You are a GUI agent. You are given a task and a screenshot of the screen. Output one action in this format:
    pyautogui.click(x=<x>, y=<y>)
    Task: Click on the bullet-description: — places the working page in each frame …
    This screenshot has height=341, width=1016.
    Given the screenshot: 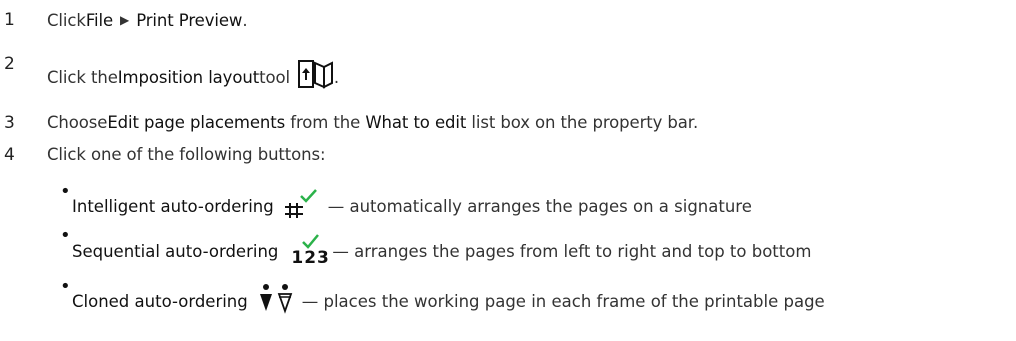 What is the action you would take?
    pyautogui.click(x=563, y=301)
    